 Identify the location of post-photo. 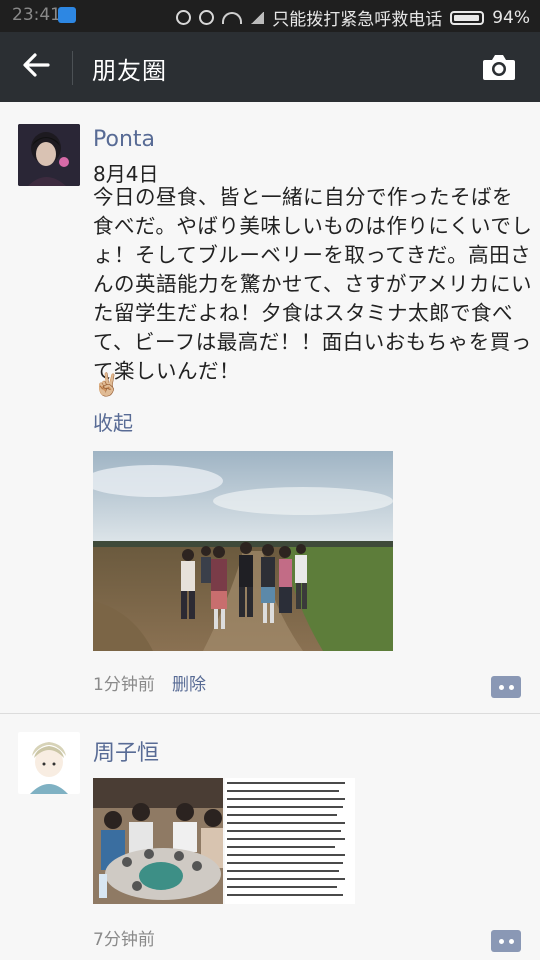
(243, 551).